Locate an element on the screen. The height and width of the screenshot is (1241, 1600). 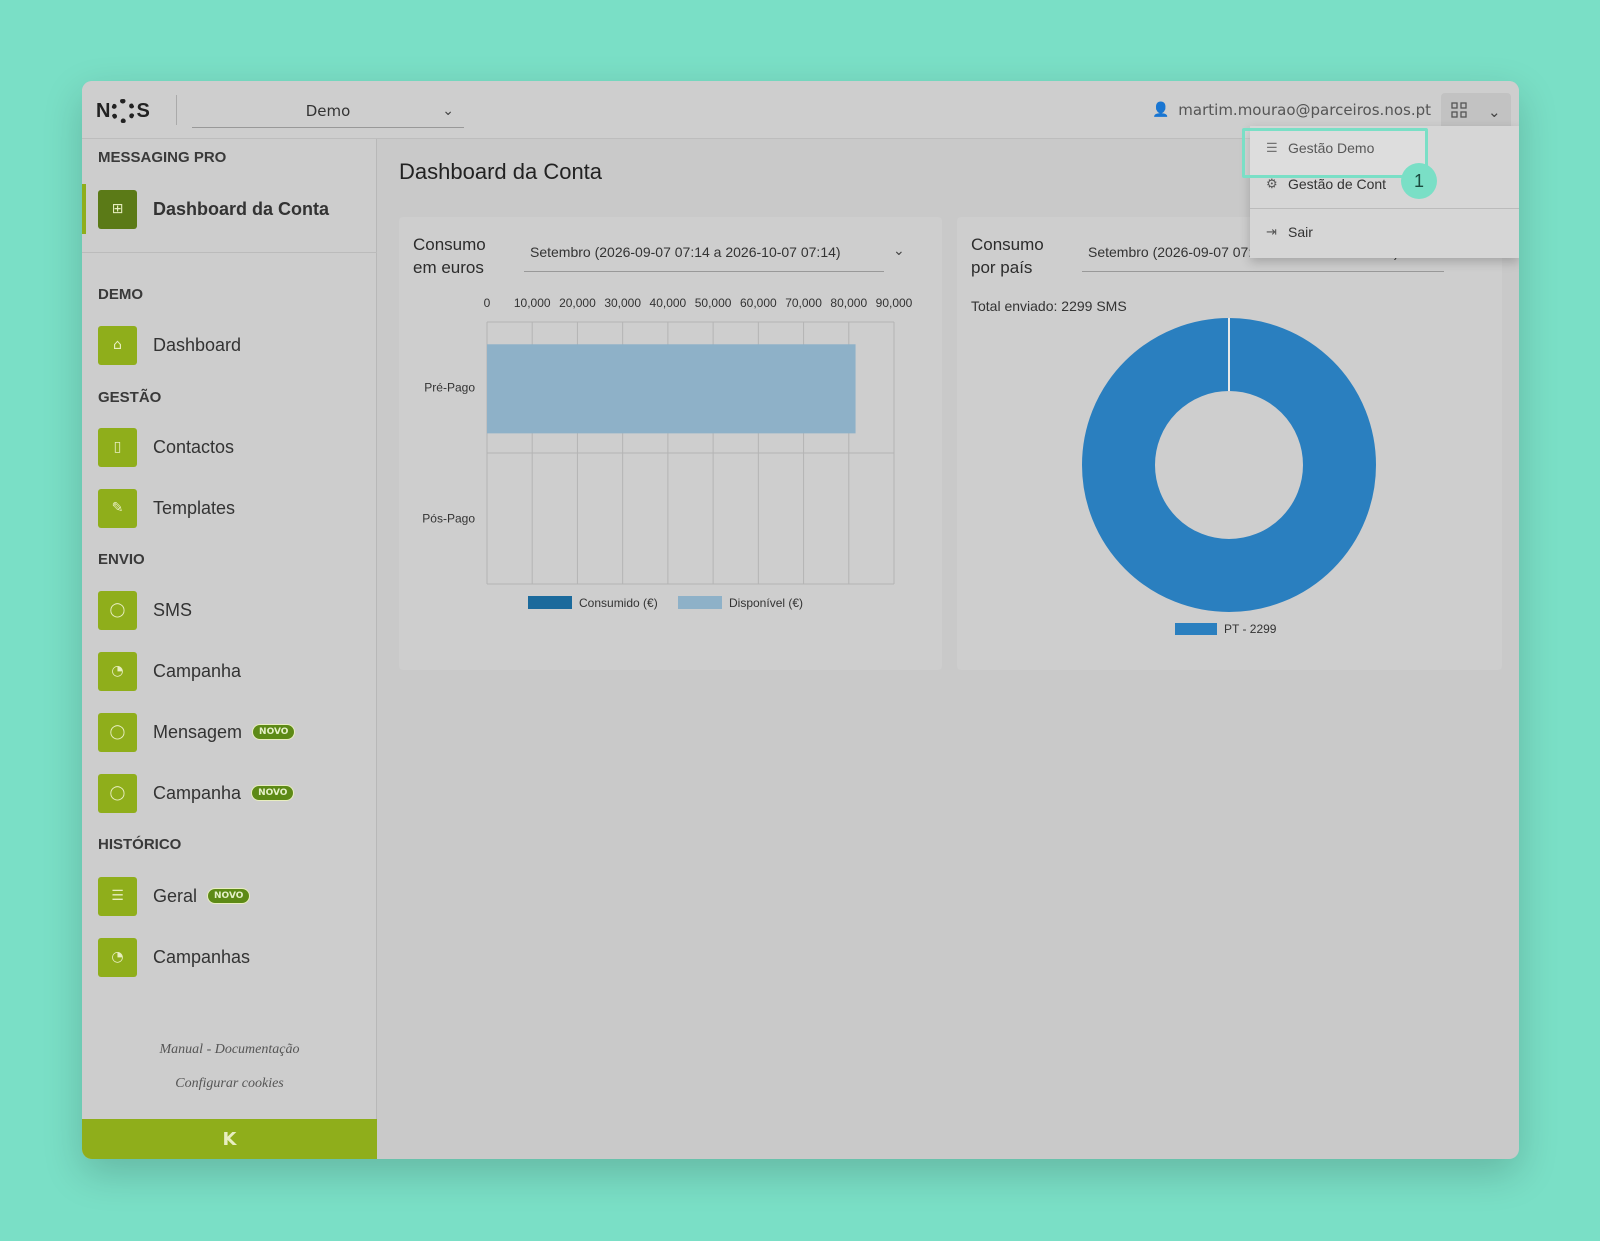
x-tick-label: 20,000 is located at coordinates (577, 303).